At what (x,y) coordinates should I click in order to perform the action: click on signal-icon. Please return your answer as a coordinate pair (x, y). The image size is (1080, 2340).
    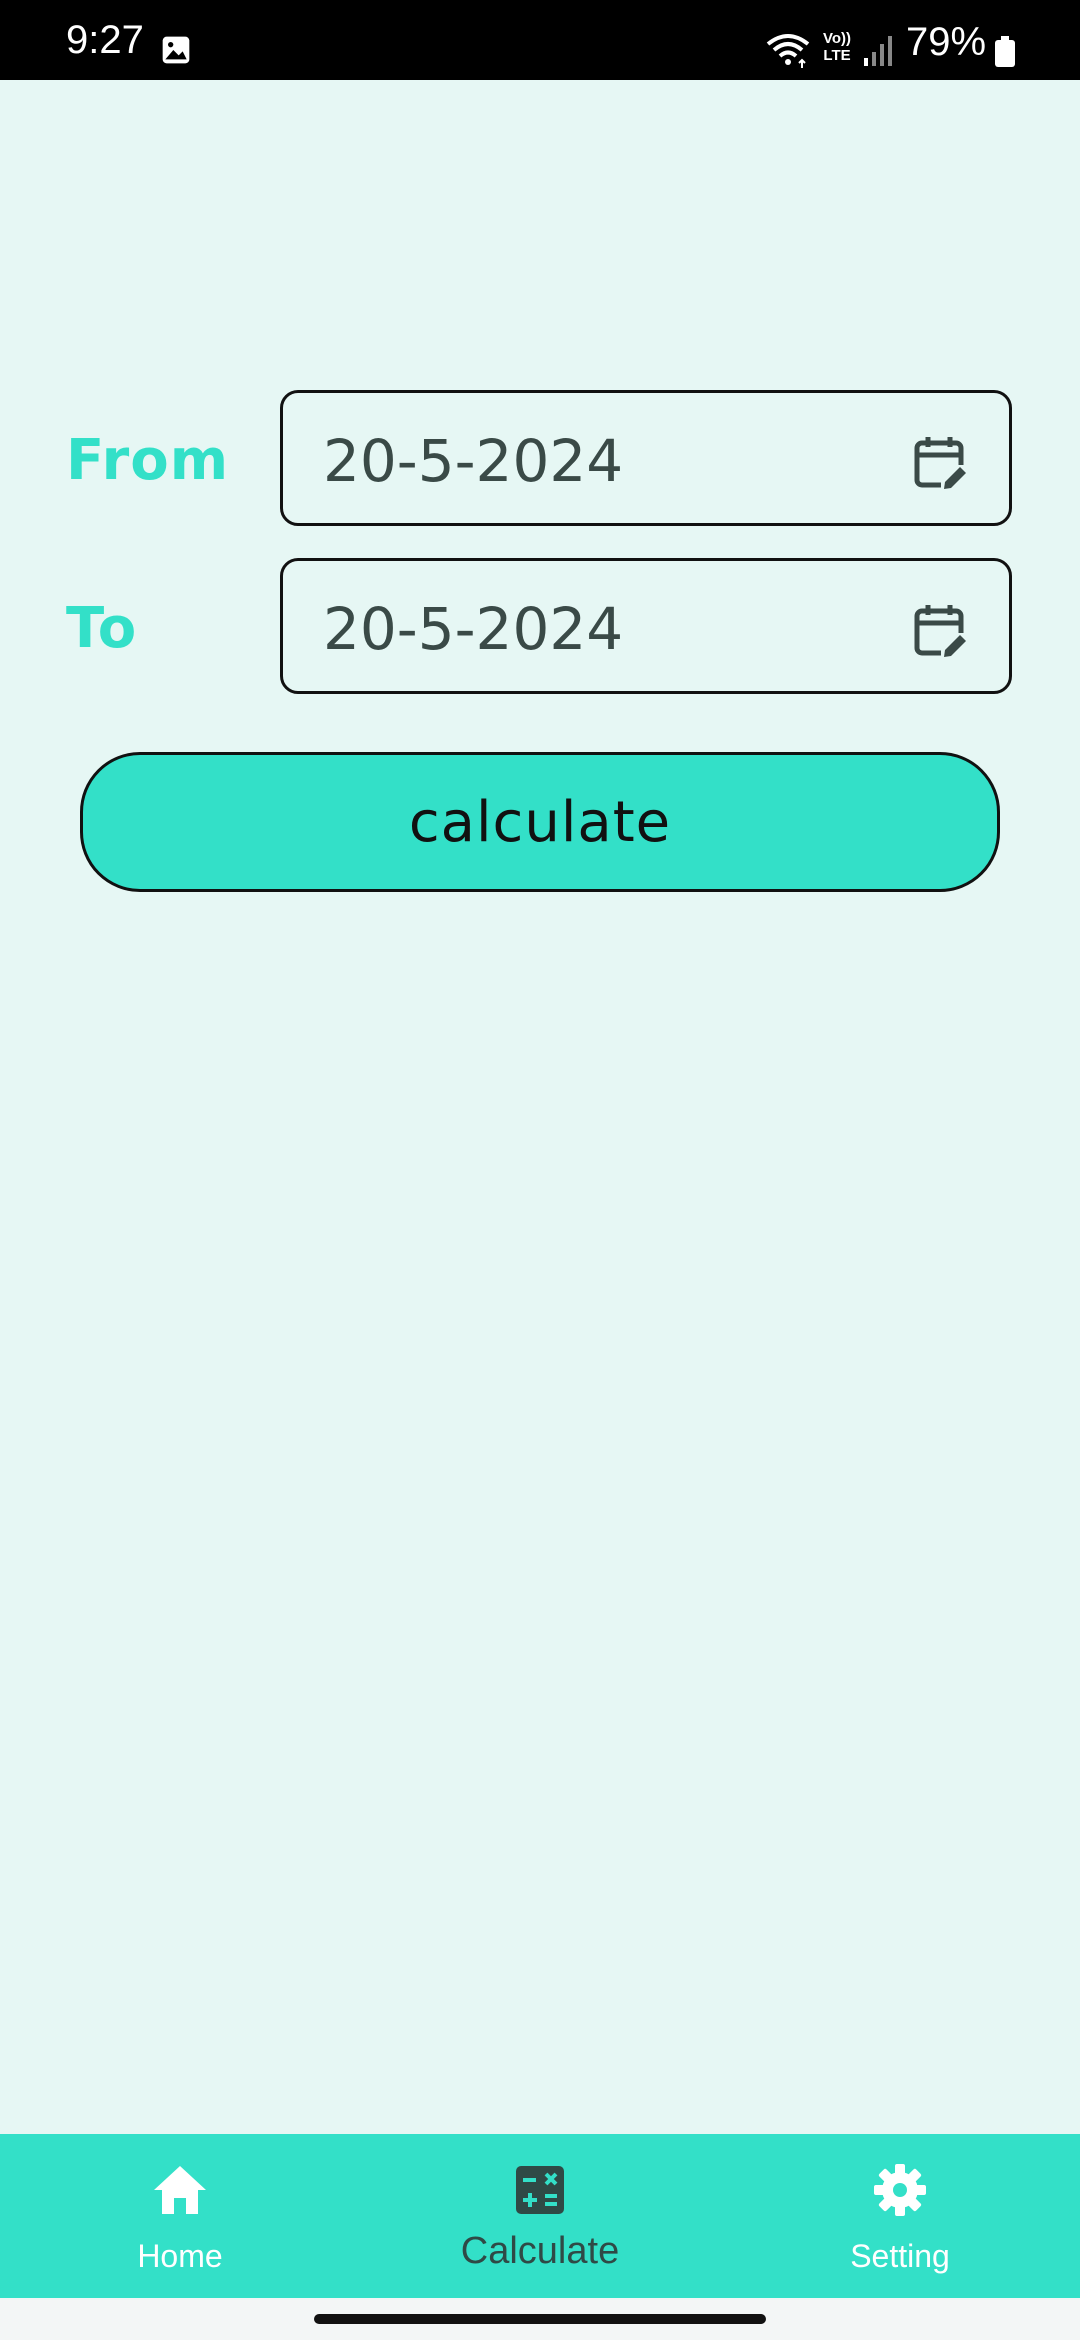
    Looking at the image, I should click on (878, 51).